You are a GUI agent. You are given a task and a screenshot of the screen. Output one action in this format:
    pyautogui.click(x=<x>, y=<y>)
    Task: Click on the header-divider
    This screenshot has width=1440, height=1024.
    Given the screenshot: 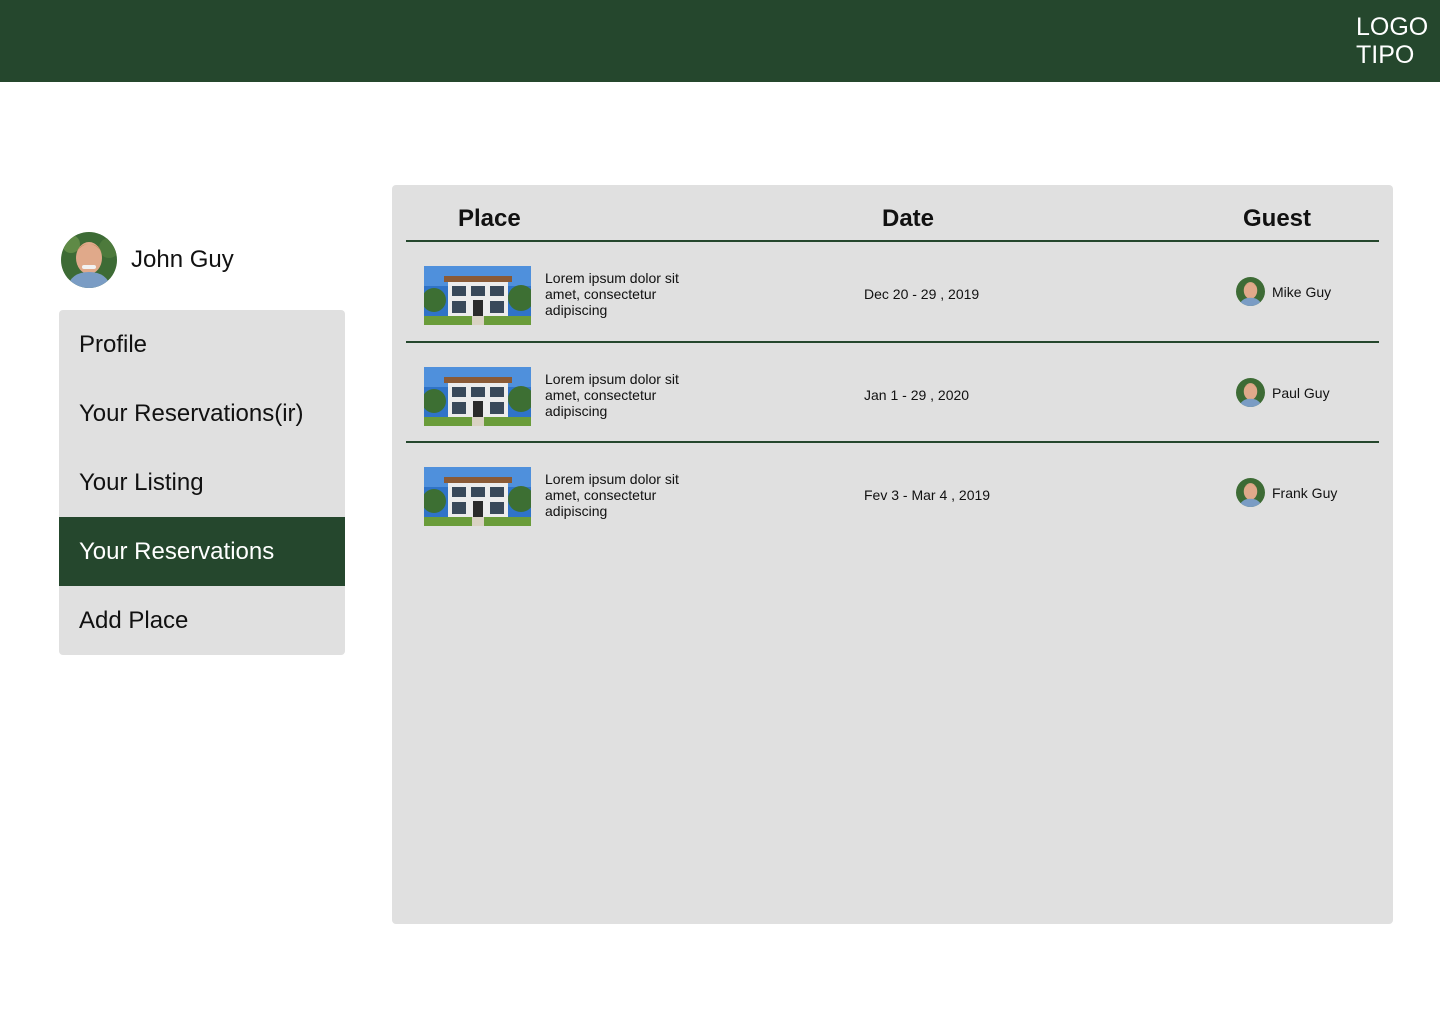 What is the action you would take?
    pyautogui.click(x=892, y=241)
    